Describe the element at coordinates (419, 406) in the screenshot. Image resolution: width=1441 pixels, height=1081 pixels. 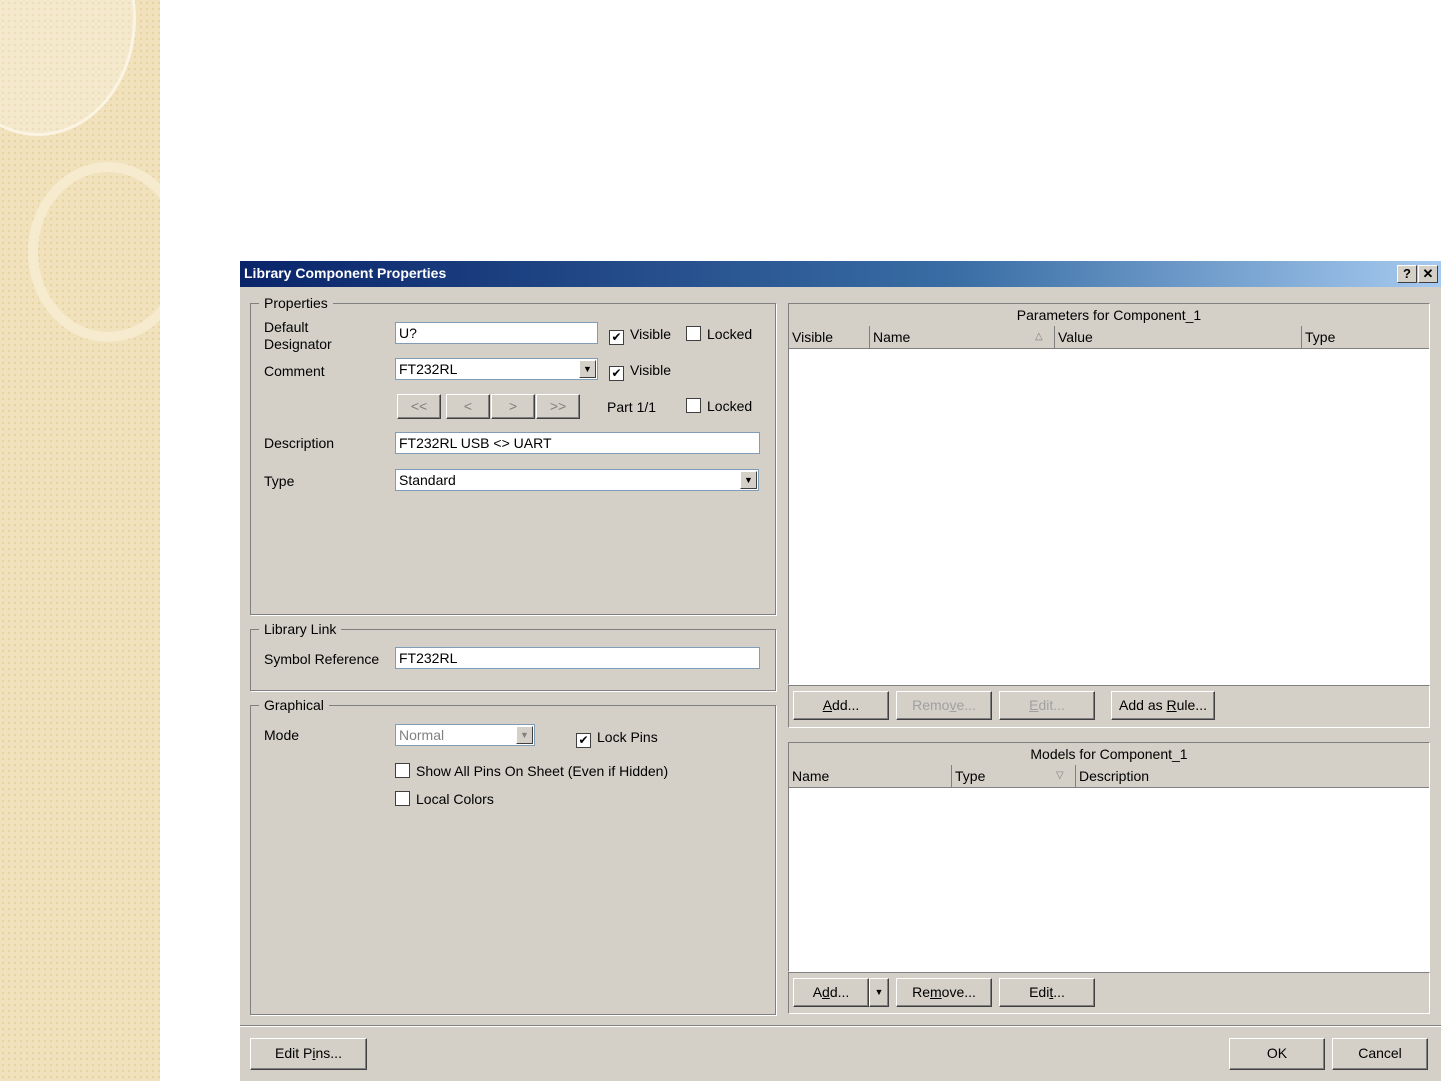
I see `part-first-button: <<` at that location.